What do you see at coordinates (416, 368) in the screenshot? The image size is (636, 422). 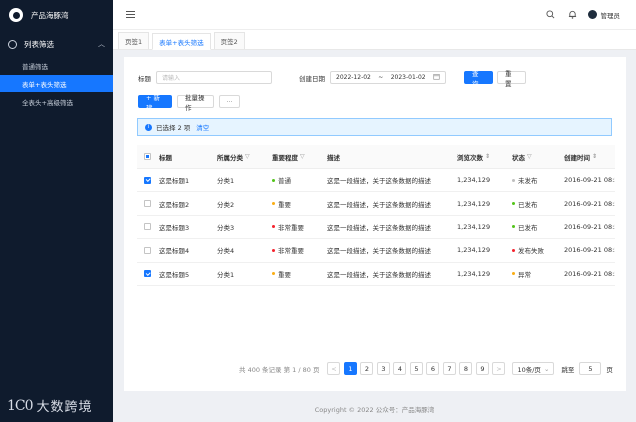 I see `page-button-5: 5` at bounding box center [416, 368].